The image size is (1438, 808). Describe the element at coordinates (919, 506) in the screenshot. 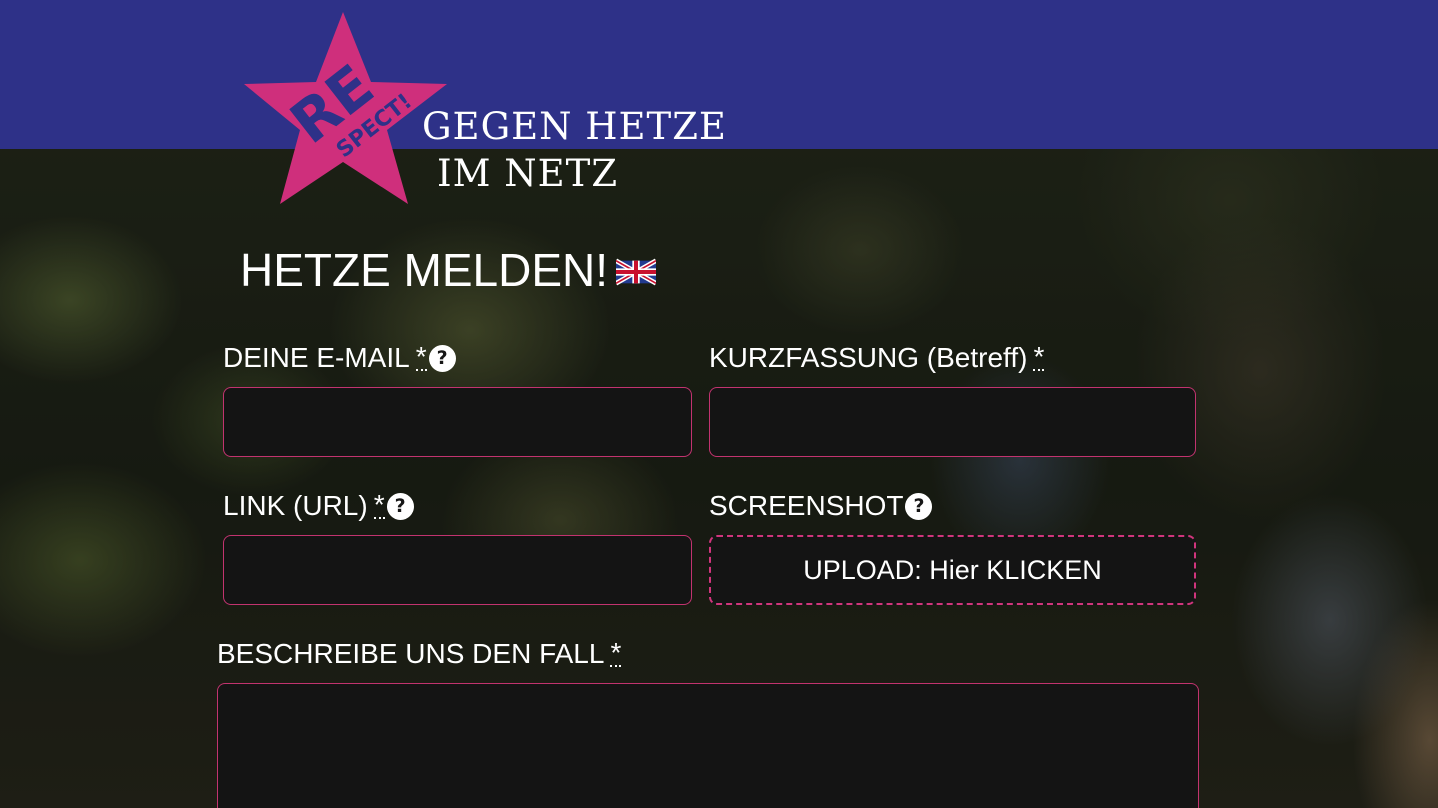

I see `screenshot-help-icon: ?` at that location.